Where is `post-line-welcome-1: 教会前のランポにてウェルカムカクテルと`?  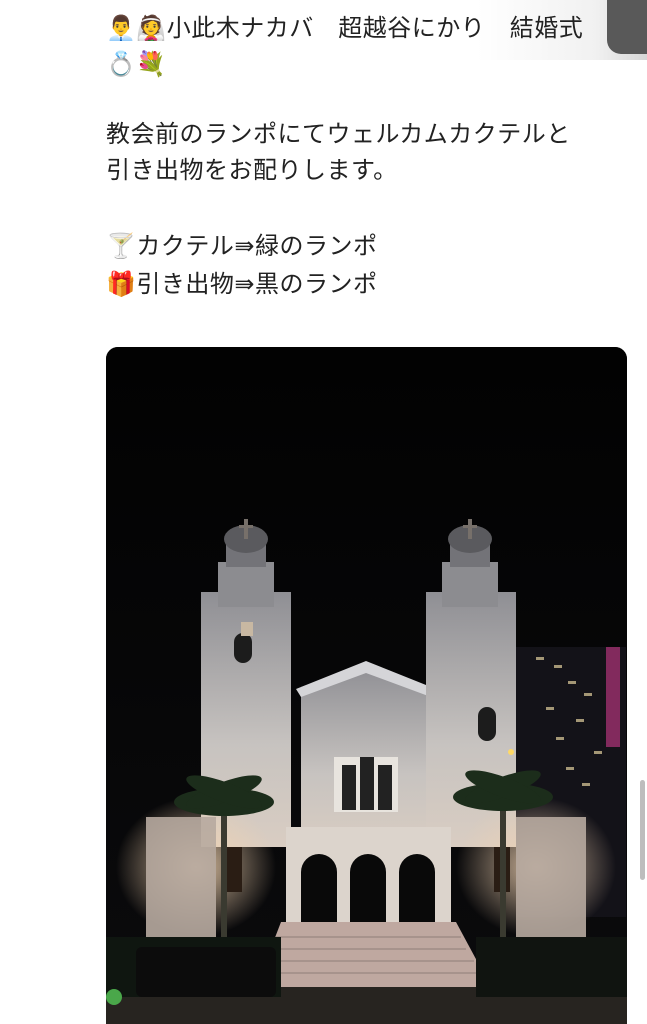
post-line-welcome-1: 教会前のランポにてウェルカムカクテルと is located at coordinates (338, 134).